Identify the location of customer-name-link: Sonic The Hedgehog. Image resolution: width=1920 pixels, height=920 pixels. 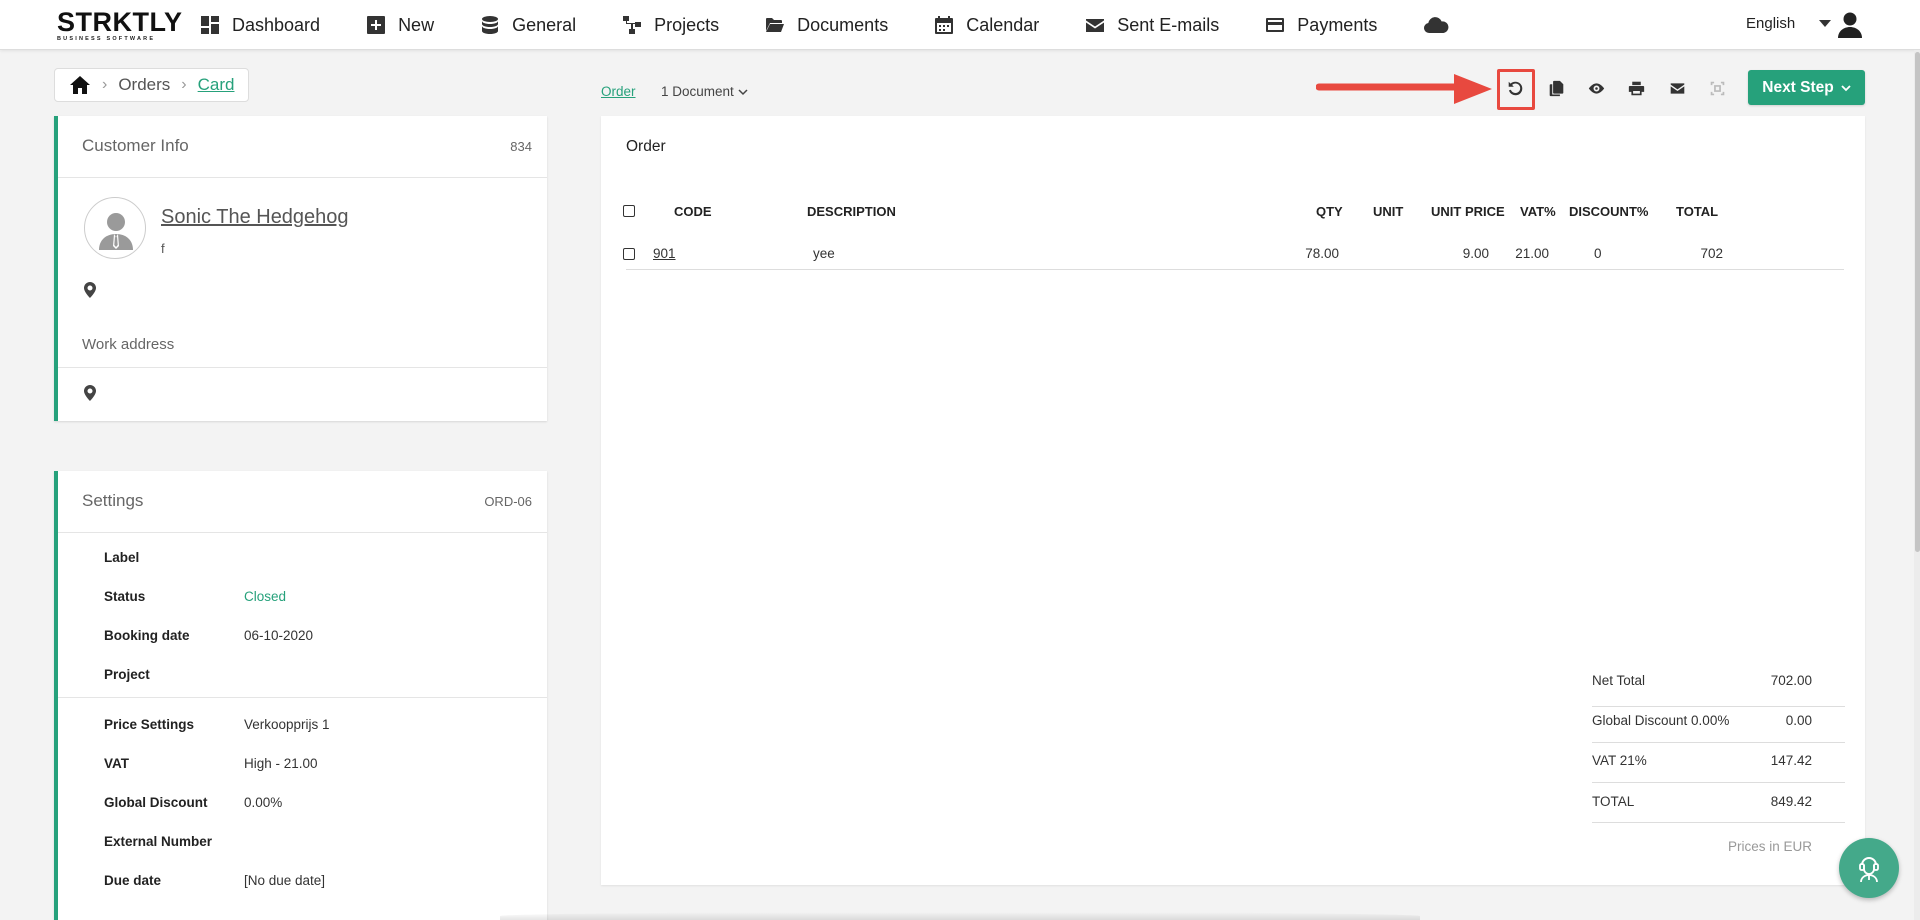
(255, 217).